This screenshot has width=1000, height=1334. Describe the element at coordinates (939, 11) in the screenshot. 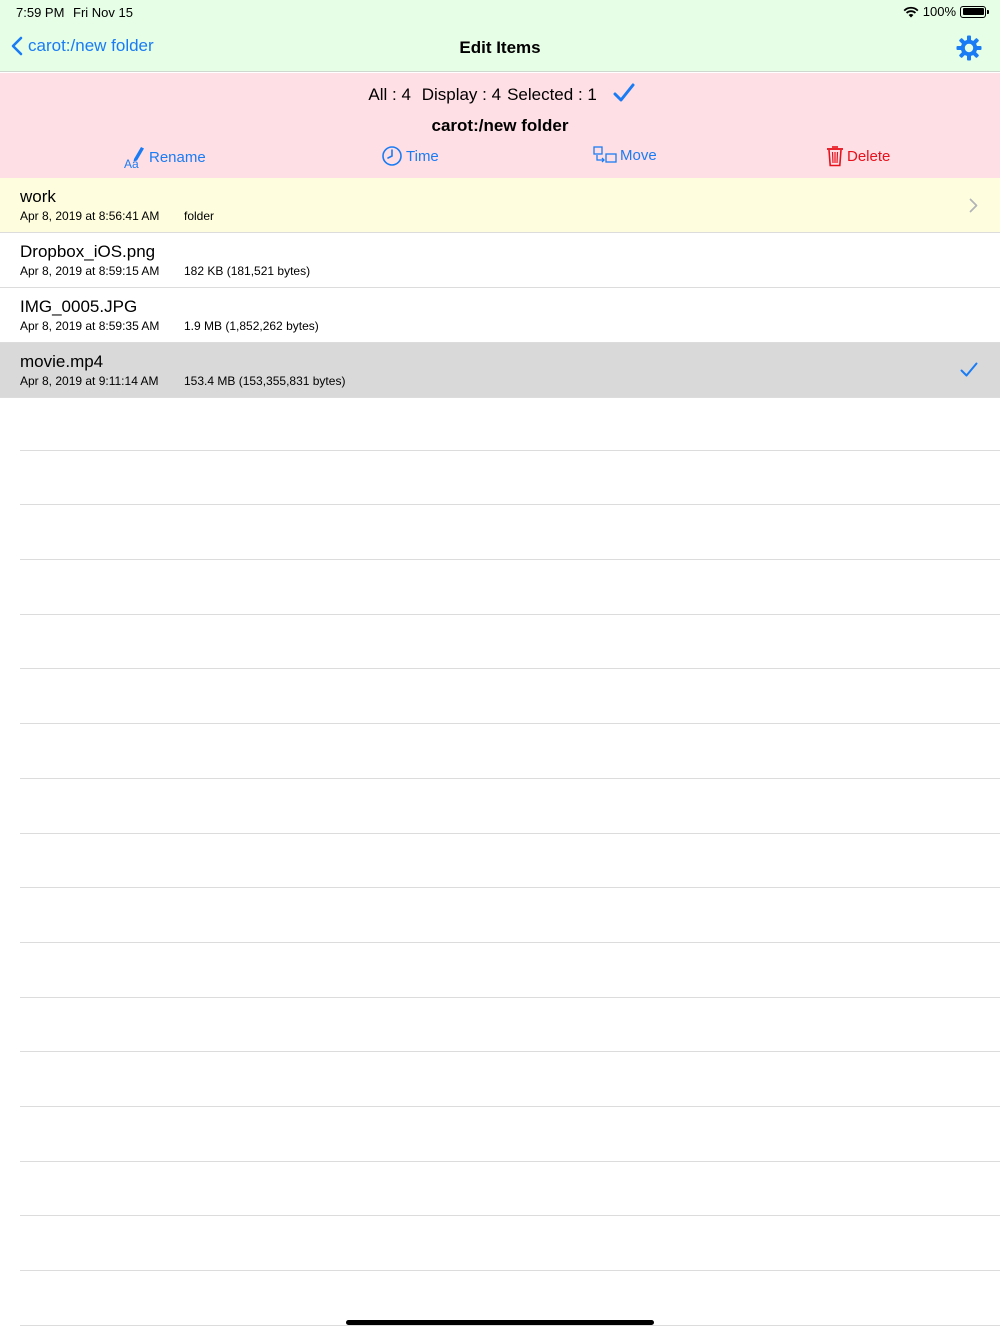

I see `battery-percent: 100%` at that location.